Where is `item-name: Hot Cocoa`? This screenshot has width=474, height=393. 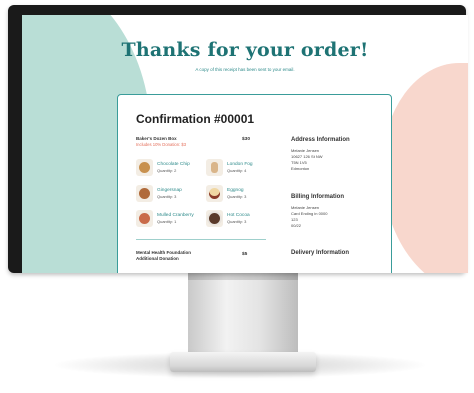
item-name: Hot Cocoa is located at coordinates (238, 215).